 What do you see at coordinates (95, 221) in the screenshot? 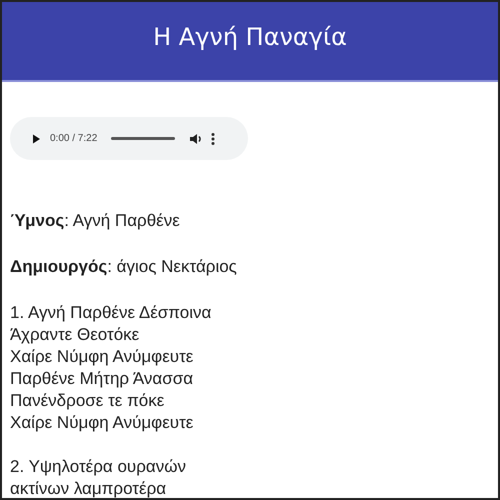
I see `info-line: Ύμνος: Αγνή Παρθένε` at bounding box center [95, 221].